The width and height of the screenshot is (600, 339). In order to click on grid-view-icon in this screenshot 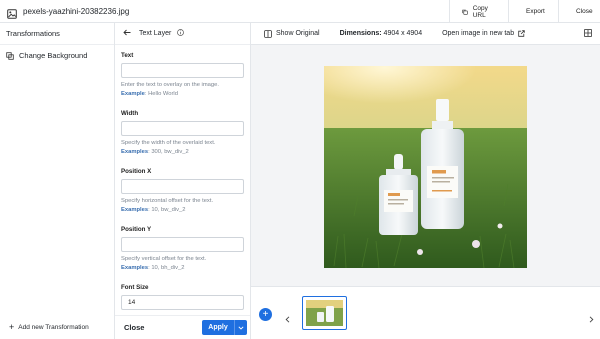, I will do `click(588, 34)`.